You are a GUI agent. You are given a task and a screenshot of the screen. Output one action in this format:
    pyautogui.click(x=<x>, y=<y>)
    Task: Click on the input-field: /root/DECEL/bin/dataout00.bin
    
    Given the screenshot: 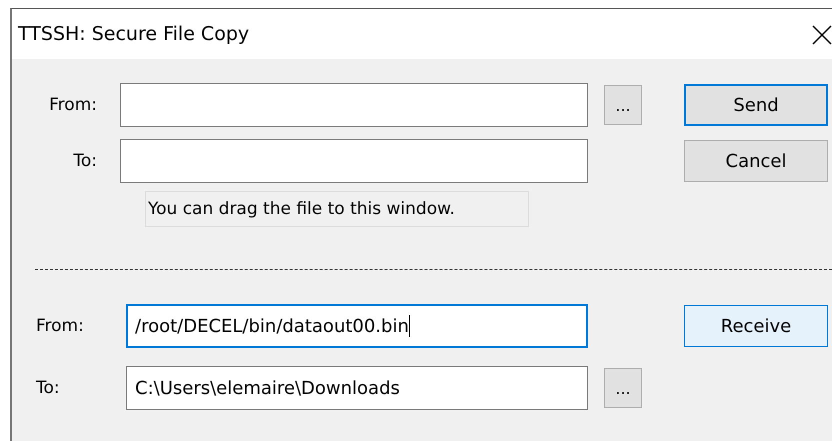 What is the action you would take?
    pyautogui.click(x=357, y=326)
    